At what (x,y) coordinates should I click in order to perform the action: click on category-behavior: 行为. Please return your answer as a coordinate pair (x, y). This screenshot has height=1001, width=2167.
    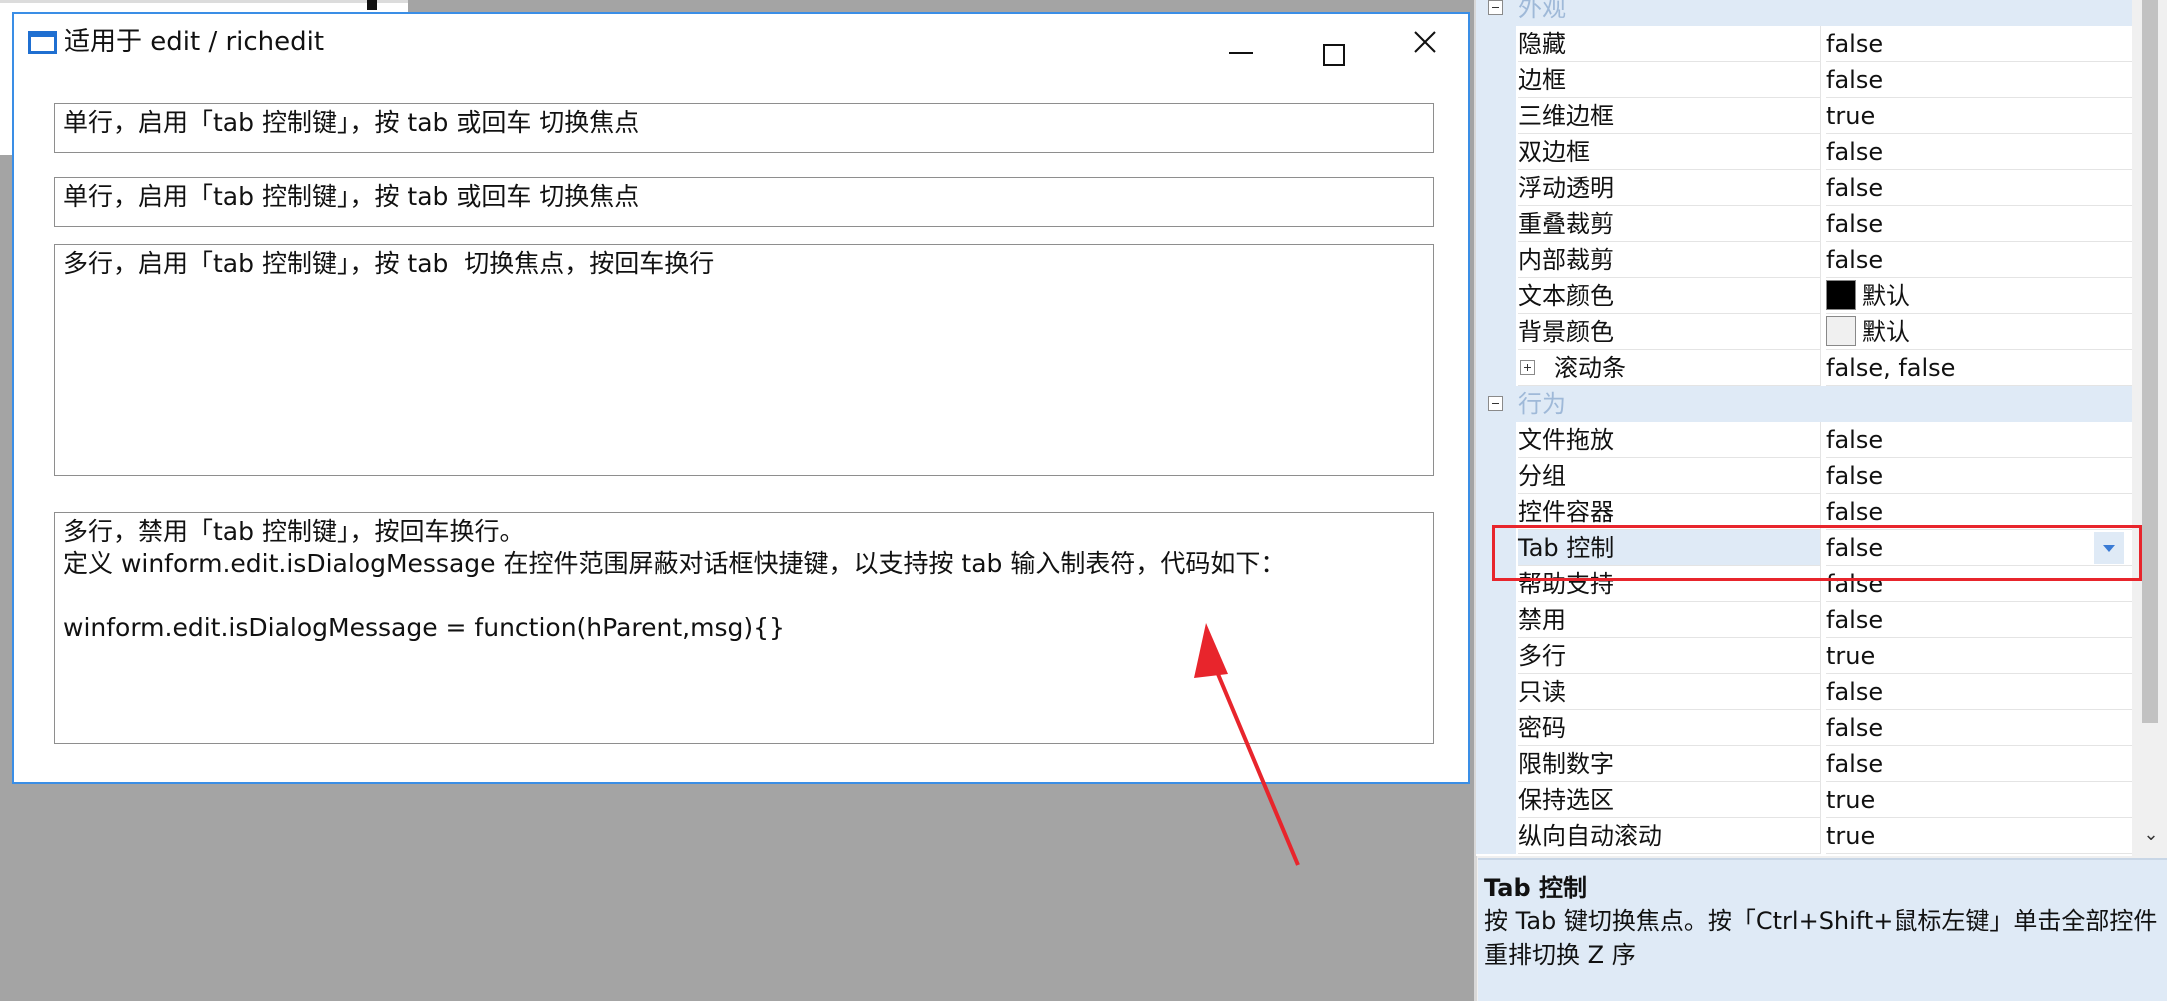
    Looking at the image, I should click on (1804, 404).